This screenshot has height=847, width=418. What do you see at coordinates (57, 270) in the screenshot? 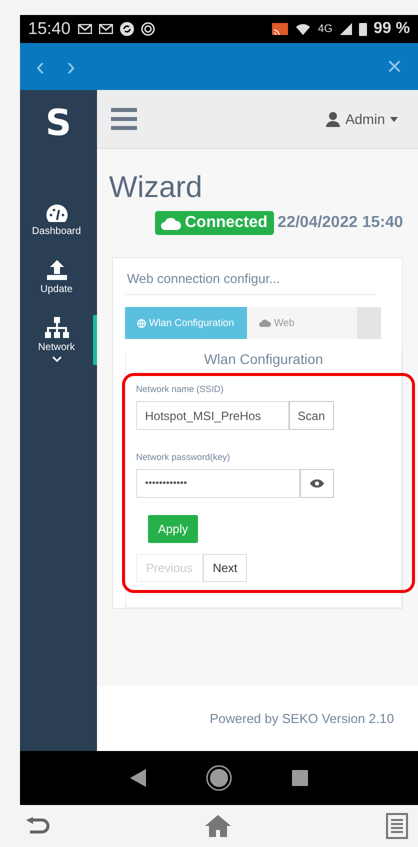
I see `upload-icon` at bounding box center [57, 270].